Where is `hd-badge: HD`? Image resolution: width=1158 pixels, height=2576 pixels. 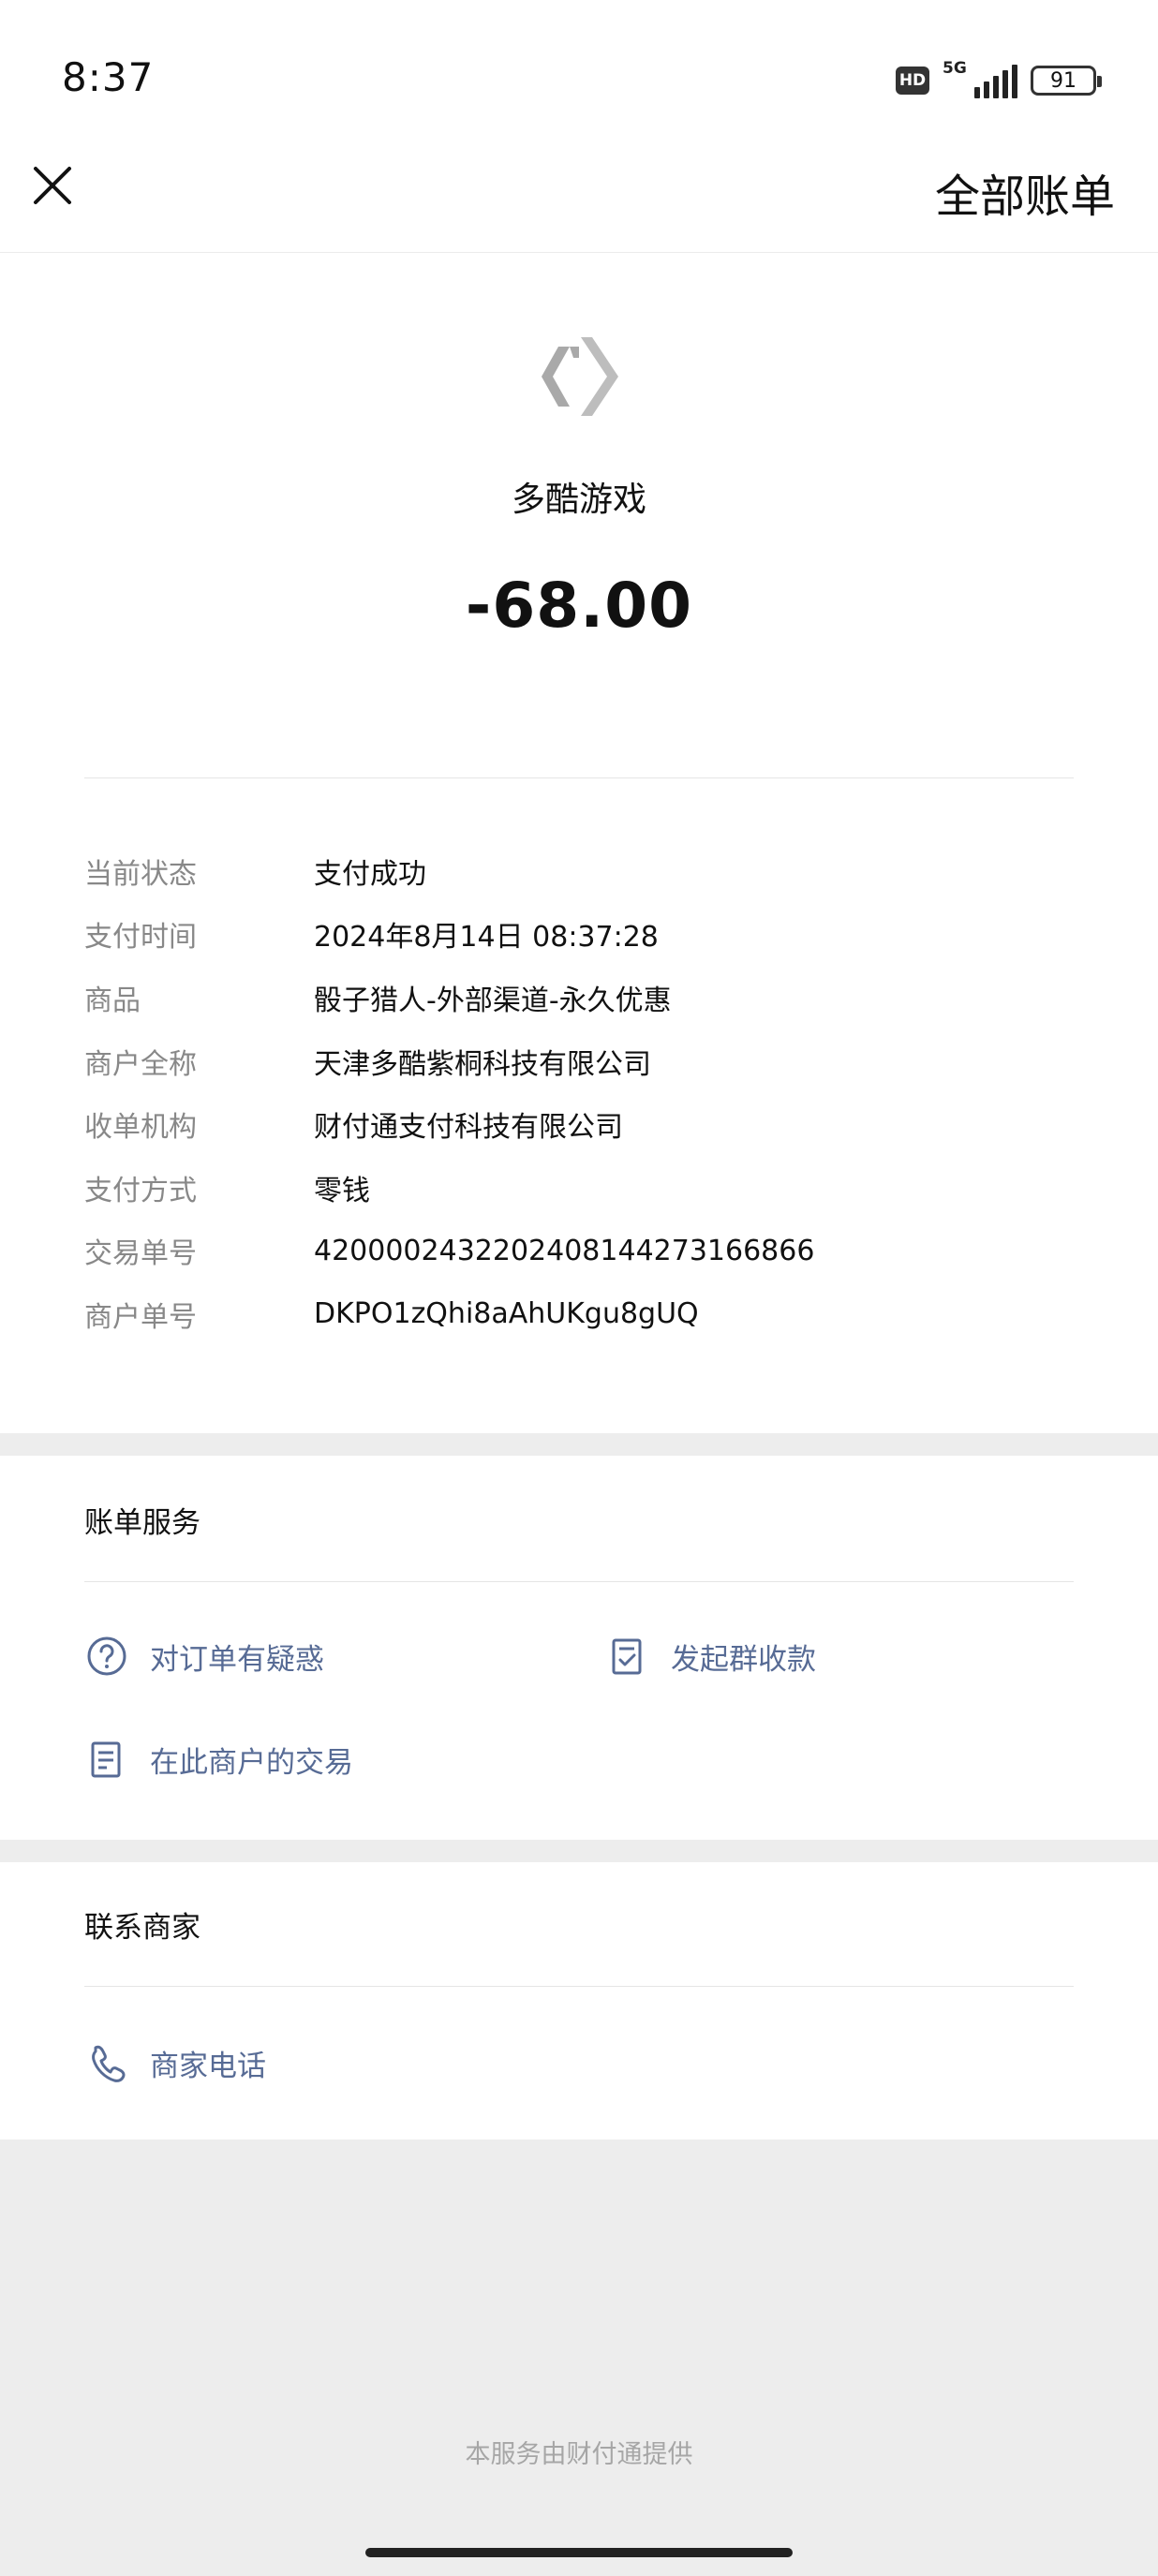 hd-badge: HD is located at coordinates (912, 81).